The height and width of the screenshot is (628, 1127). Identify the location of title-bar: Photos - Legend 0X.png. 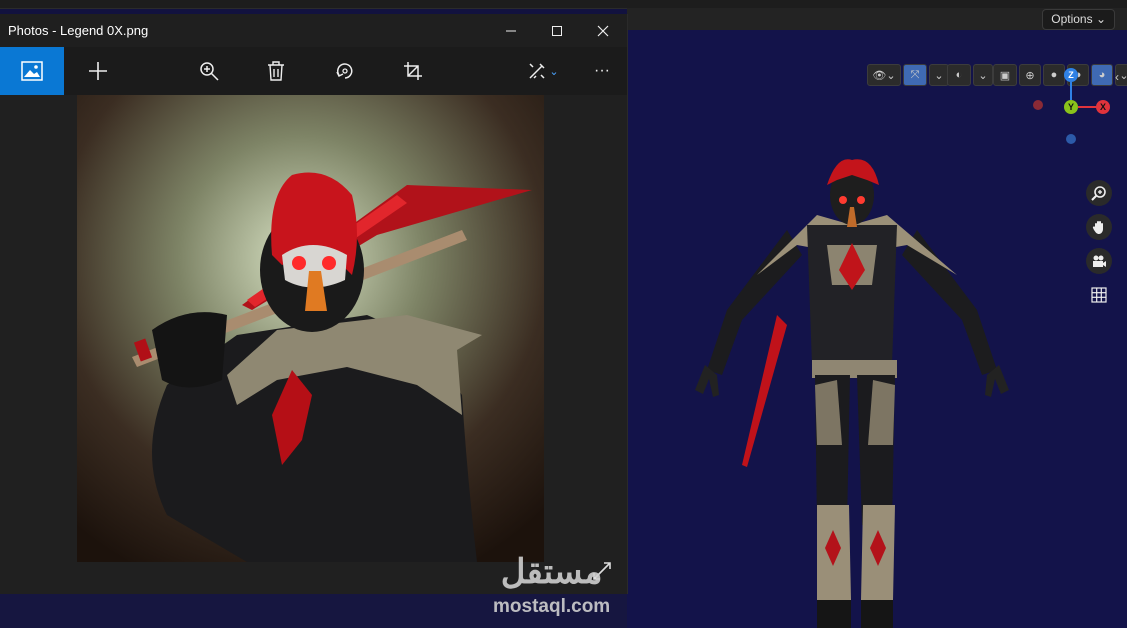
(313, 30).